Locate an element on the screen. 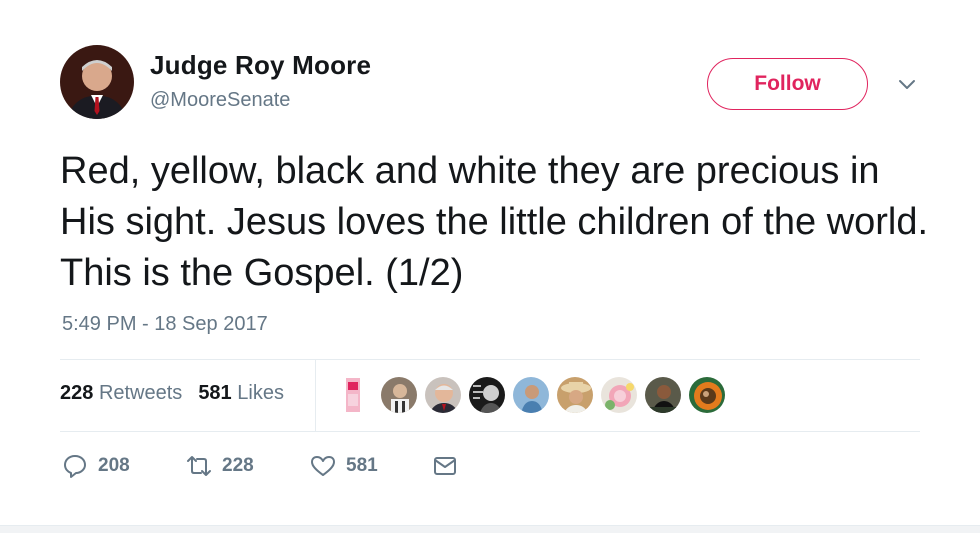  retweet-icon is located at coordinates (199, 466).